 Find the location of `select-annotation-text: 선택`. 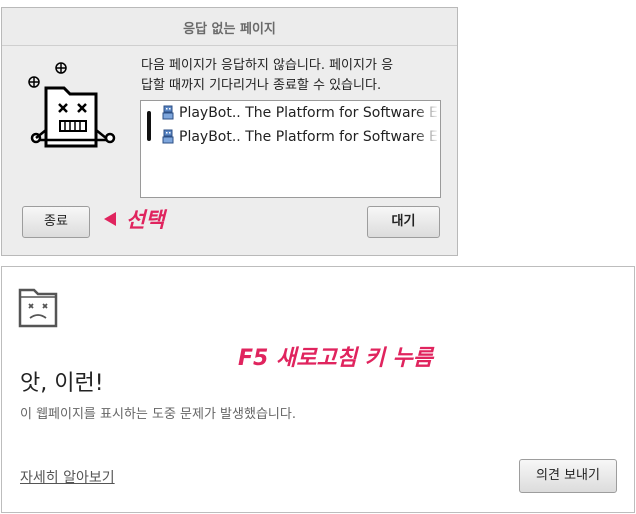

select-annotation-text: 선택 is located at coordinates (145, 220).